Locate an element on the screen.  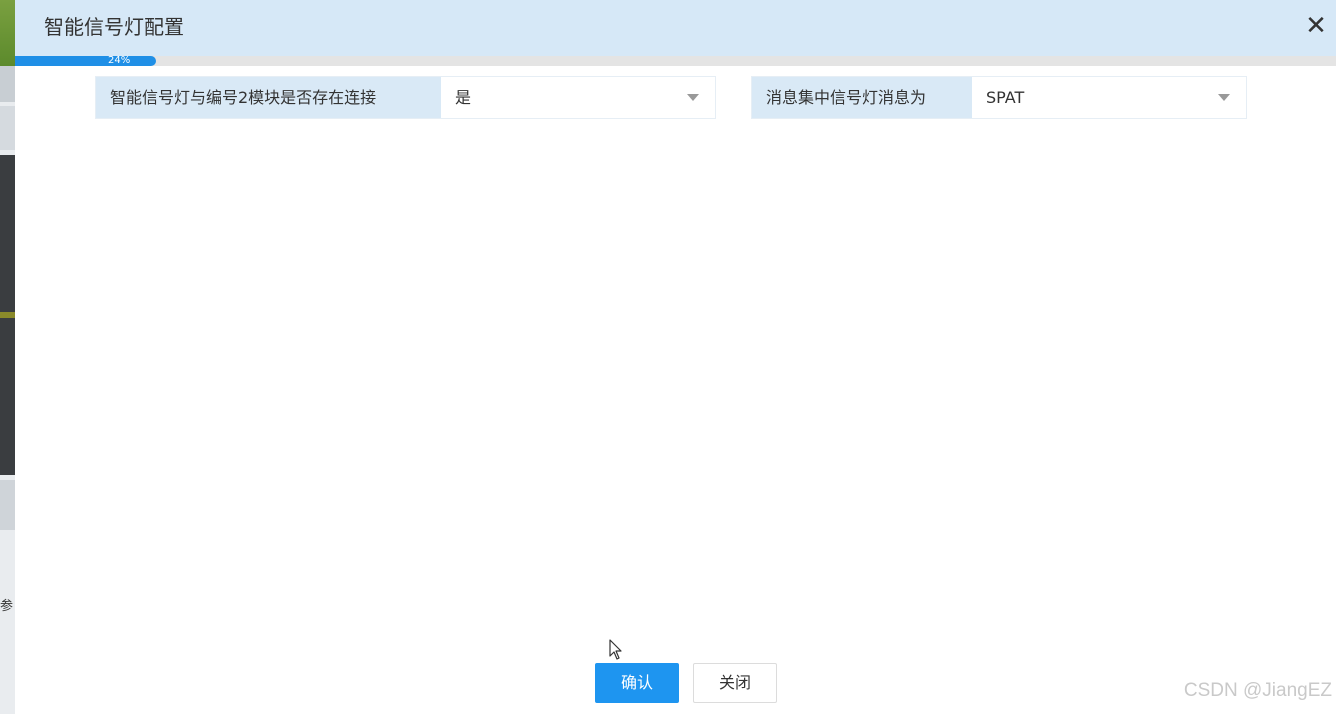
loading-progress-track is located at coordinates (675, 61).